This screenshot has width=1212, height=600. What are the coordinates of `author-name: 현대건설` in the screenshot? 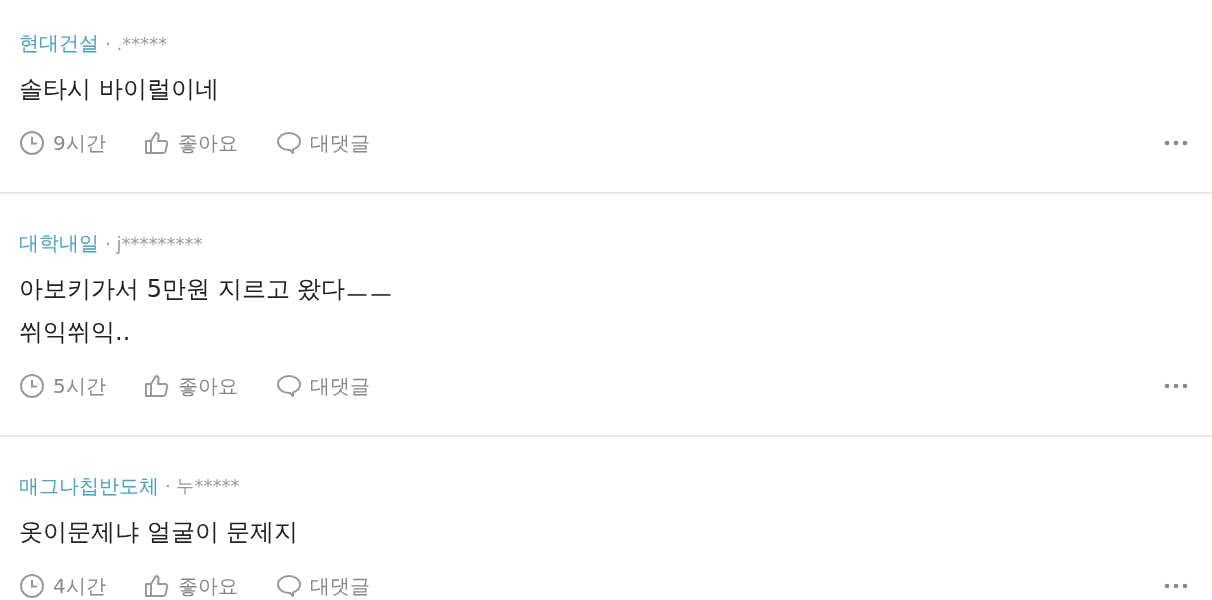 It's located at (59, 43).